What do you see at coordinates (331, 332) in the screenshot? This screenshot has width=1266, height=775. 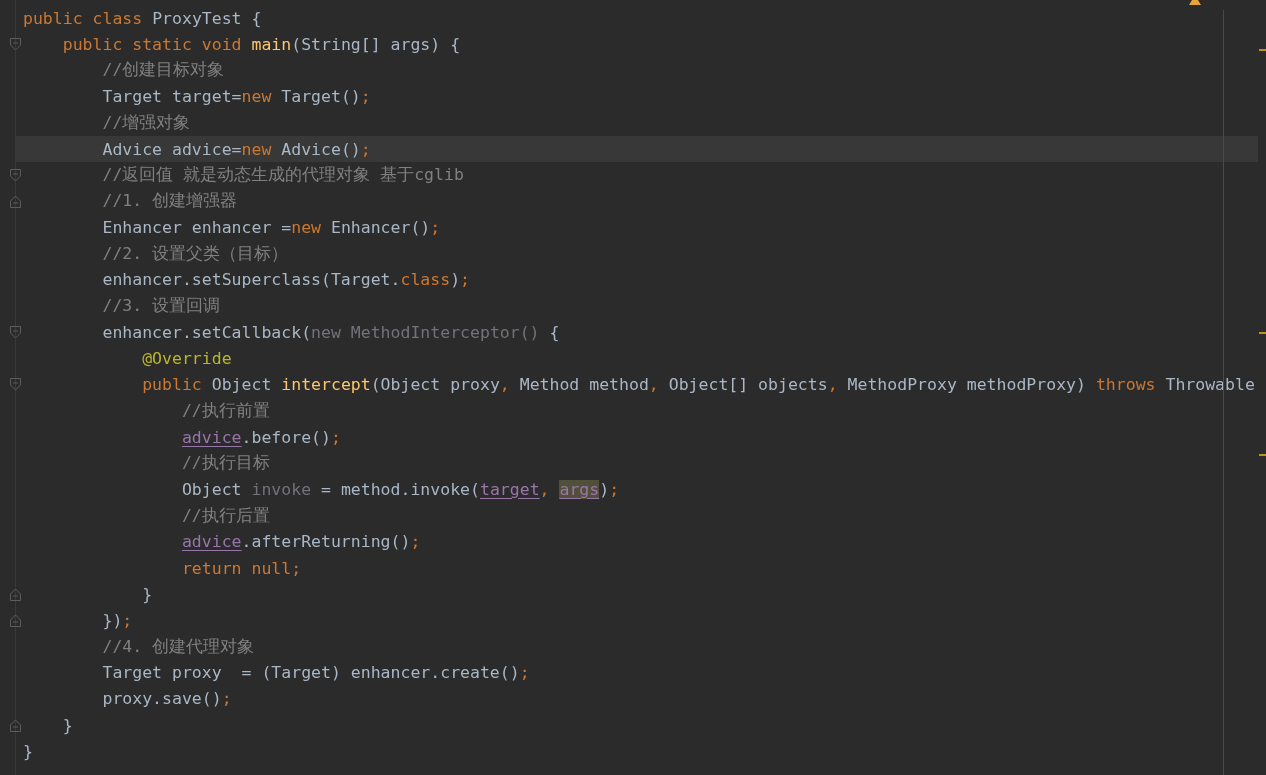 I see `code-line: enhancer.setCallback(new MethodInterceptor() {` at bounding box center [331, 332].